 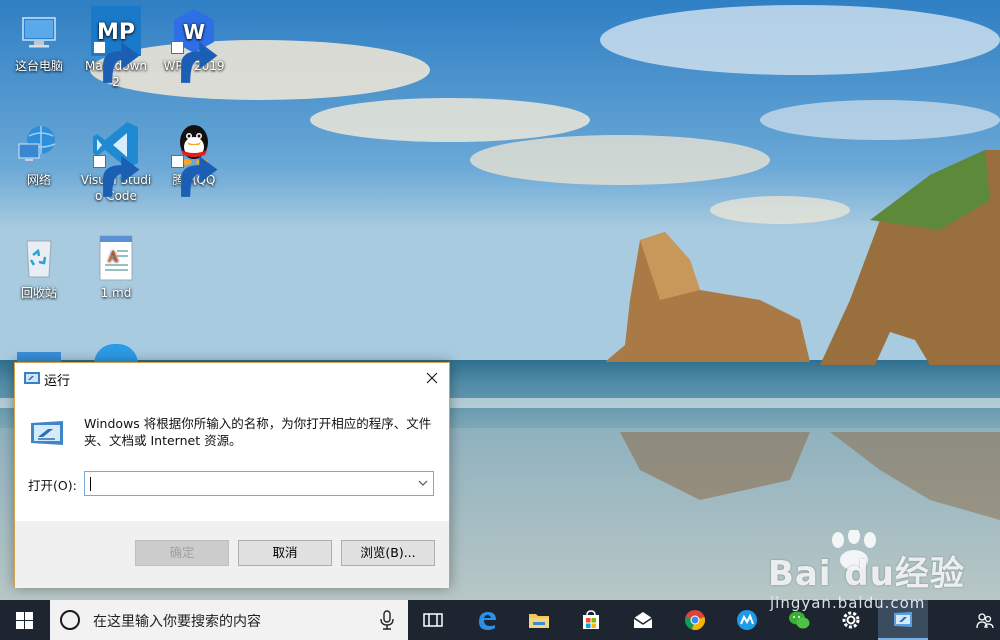 I want to click on desktop-icon-label: 这台电脑, so click(x=38, y=66).